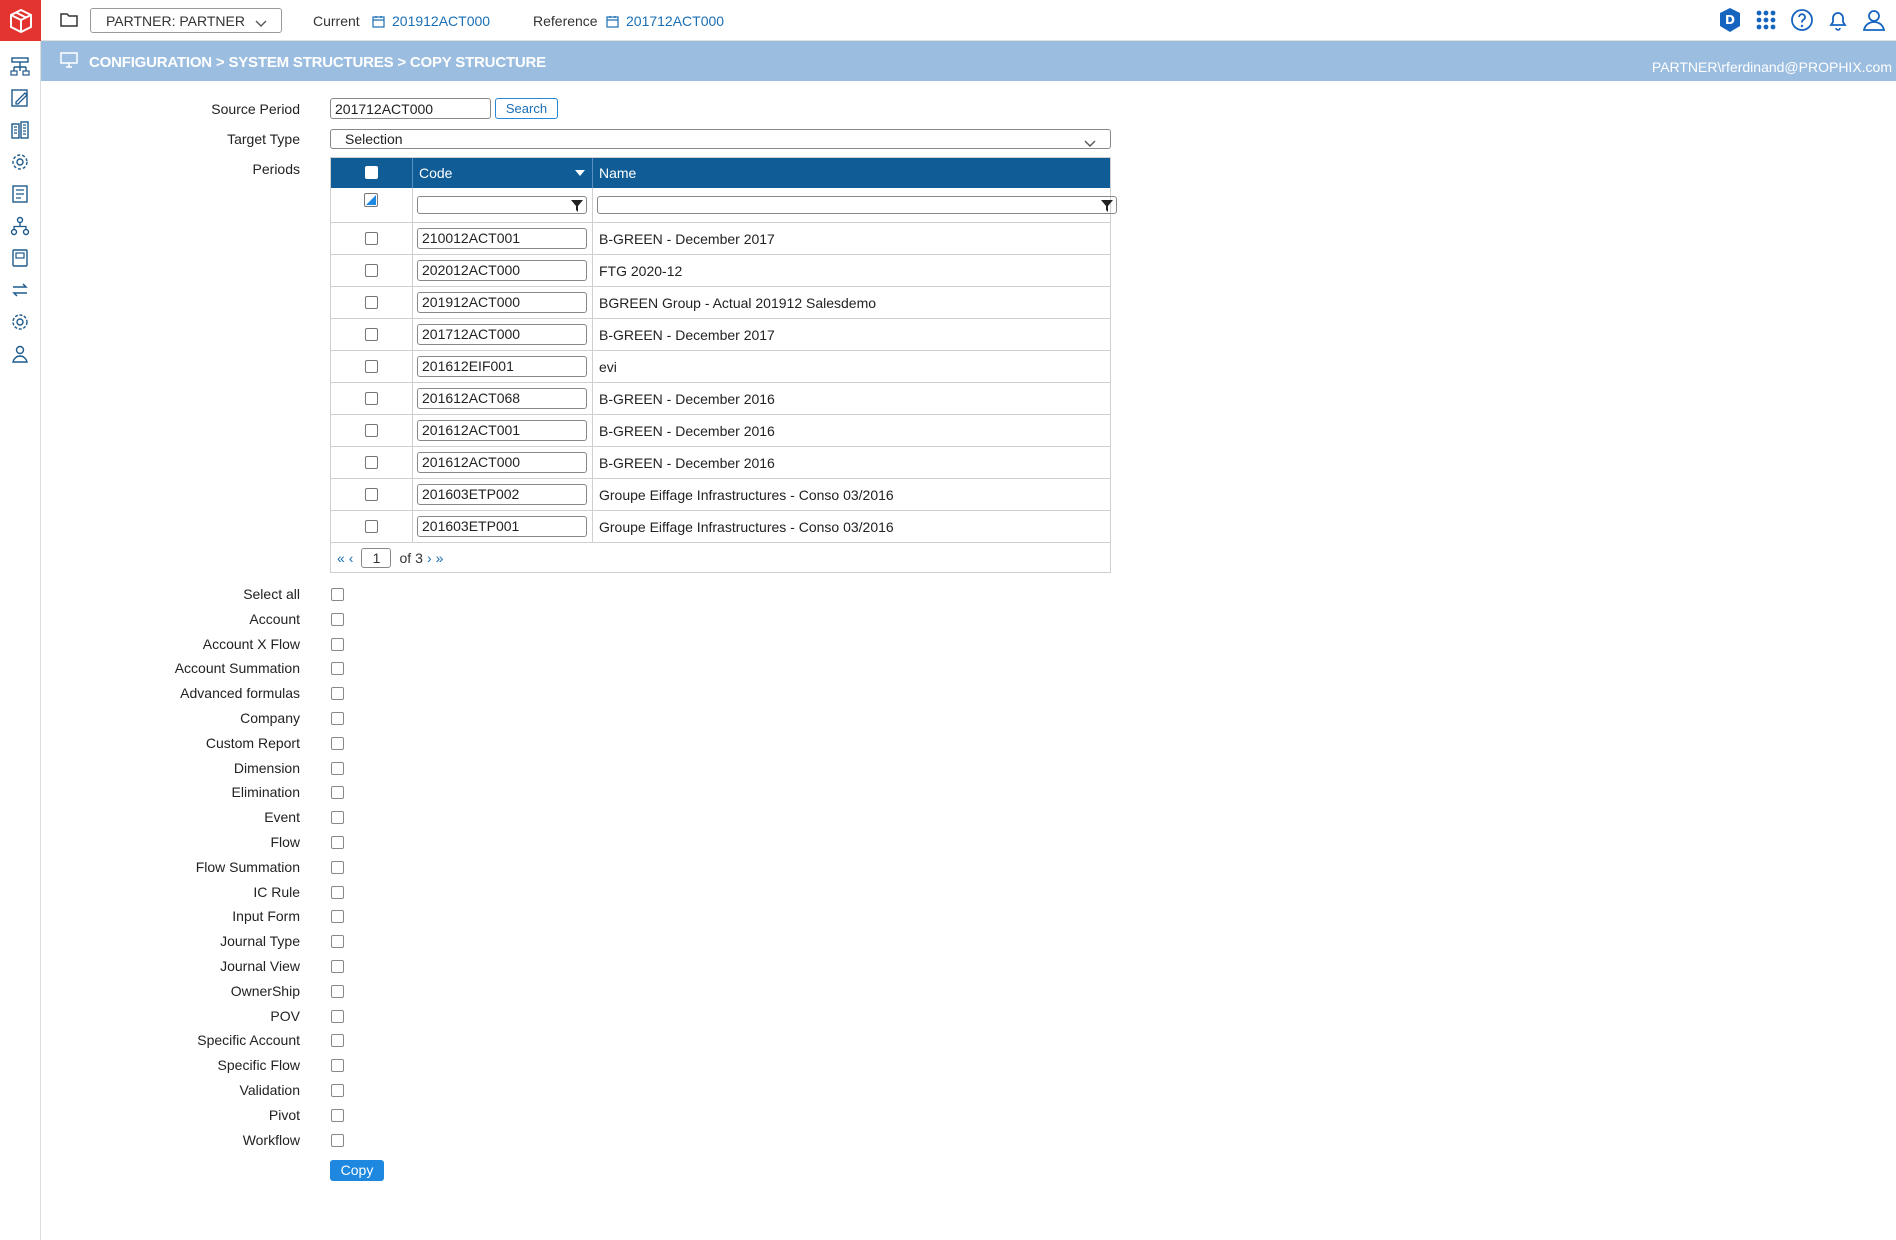 The height and width of the screenshot is (1240, 1896). Describe the element at coordinates (1766, 20) in the screenshot. I see `apps-grid-icon` at that location.